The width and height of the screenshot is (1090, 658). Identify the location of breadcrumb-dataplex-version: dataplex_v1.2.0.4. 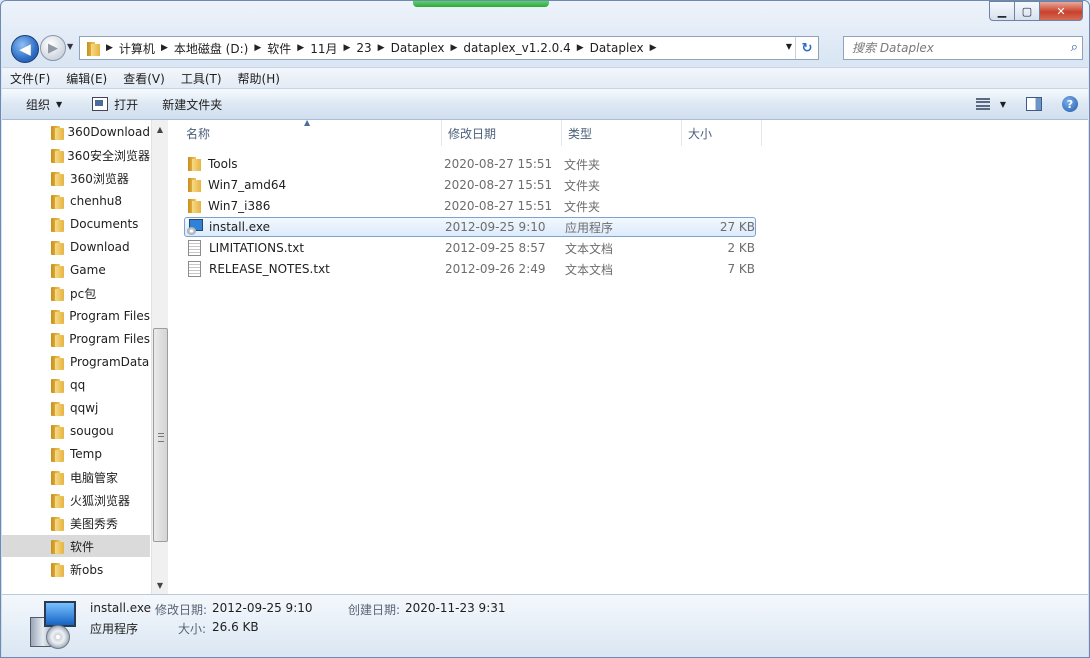
(516, 48).